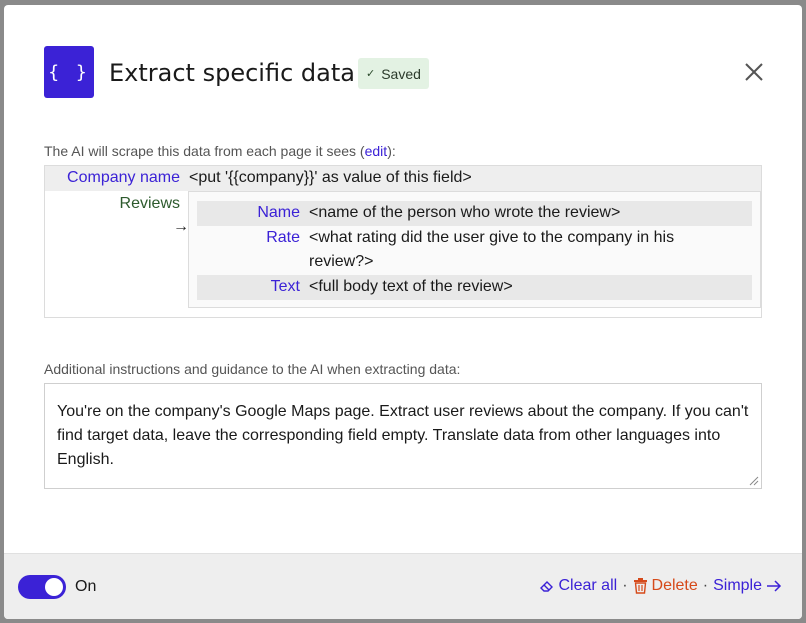 The height and width of the screenshot is (623, 806). Describe the element at coordinates (391, 151) in the screenshot. I see `intro-text-after: ):` at that location.